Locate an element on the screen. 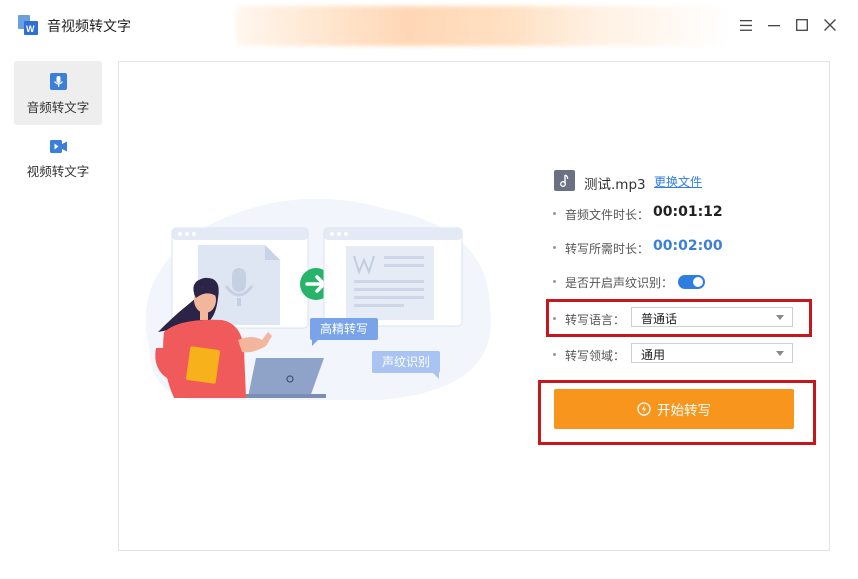 The height and width of the screenshot is (579, 858). start-button-label: 开始转写 is located at coordinates (684, 411).